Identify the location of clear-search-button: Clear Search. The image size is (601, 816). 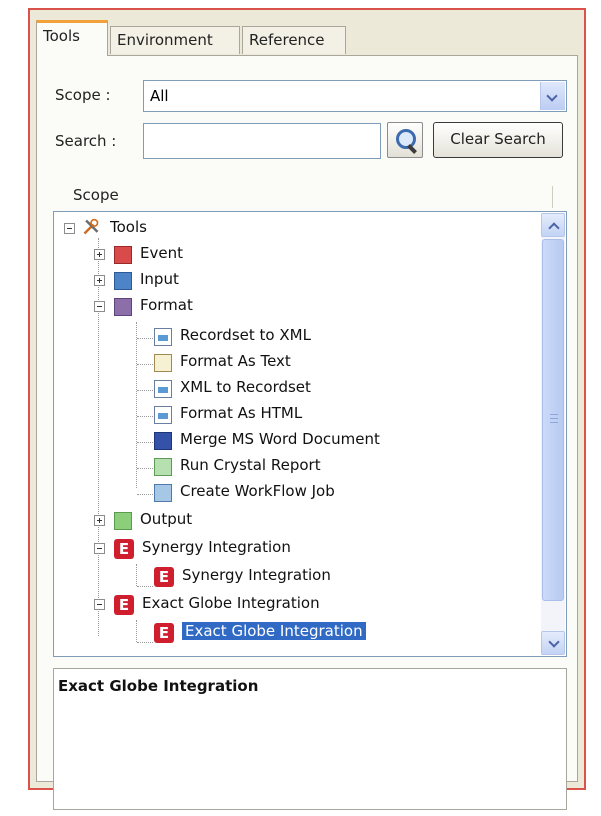
(498, 140).